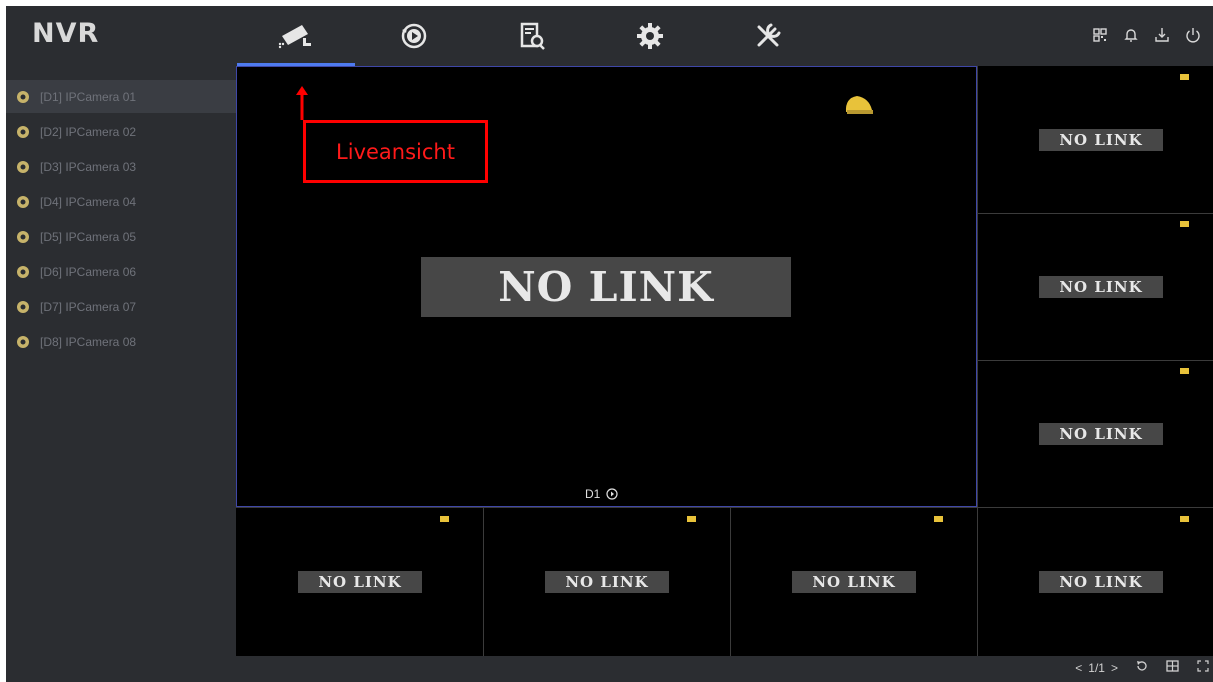  Describe the element at coordinates (88, 166) in the screenshot. I see `camera-label: [D3] IPCamera 03` at that location.